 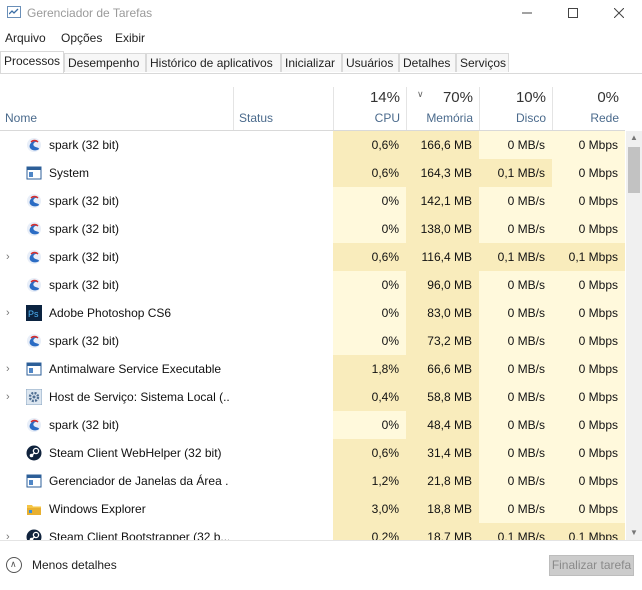 What do you see at coordinates (105, 62) in the screenshot?
I see `tab-desempenho: Desempenho` at bounding box center [105, 62].